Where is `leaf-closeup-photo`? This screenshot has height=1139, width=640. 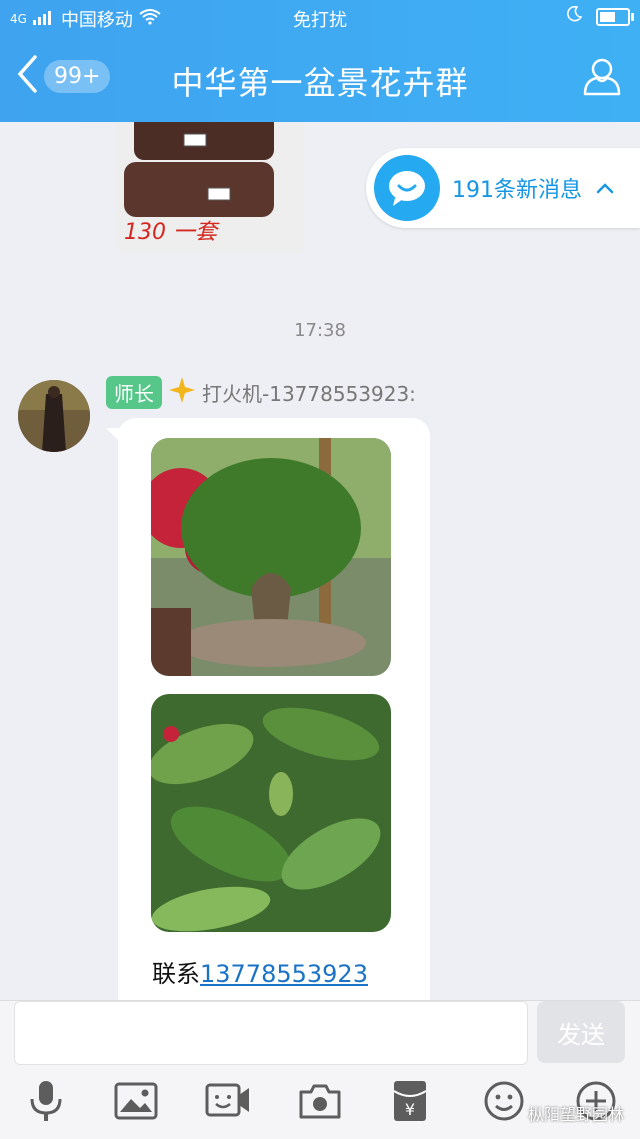
leaf-closeup-photo is located at coordinates (271, 813).